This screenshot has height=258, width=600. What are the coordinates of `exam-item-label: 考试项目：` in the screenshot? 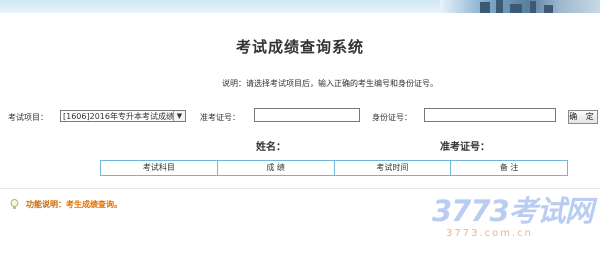 It's located at (28, 117).